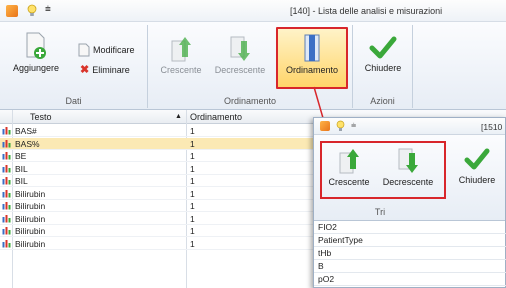 Image resolution: width=506 pixels, height=288 pixels. Describe the element at coordinates (165, 131) in the screenshot. I see `table-row: BAS# 1` at that location.